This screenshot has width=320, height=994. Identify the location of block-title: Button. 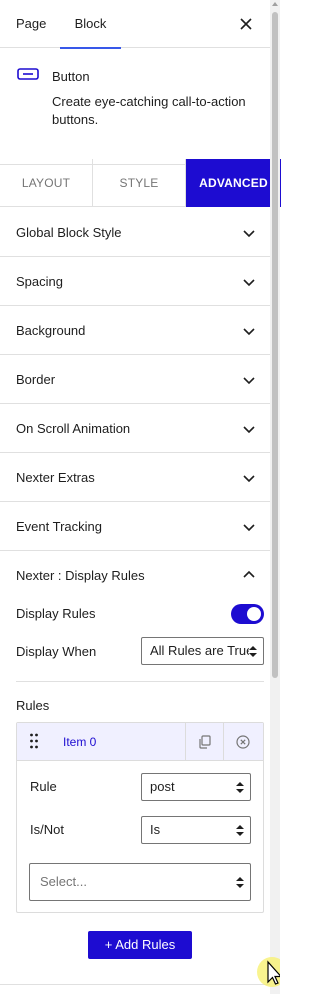
(71, 76).